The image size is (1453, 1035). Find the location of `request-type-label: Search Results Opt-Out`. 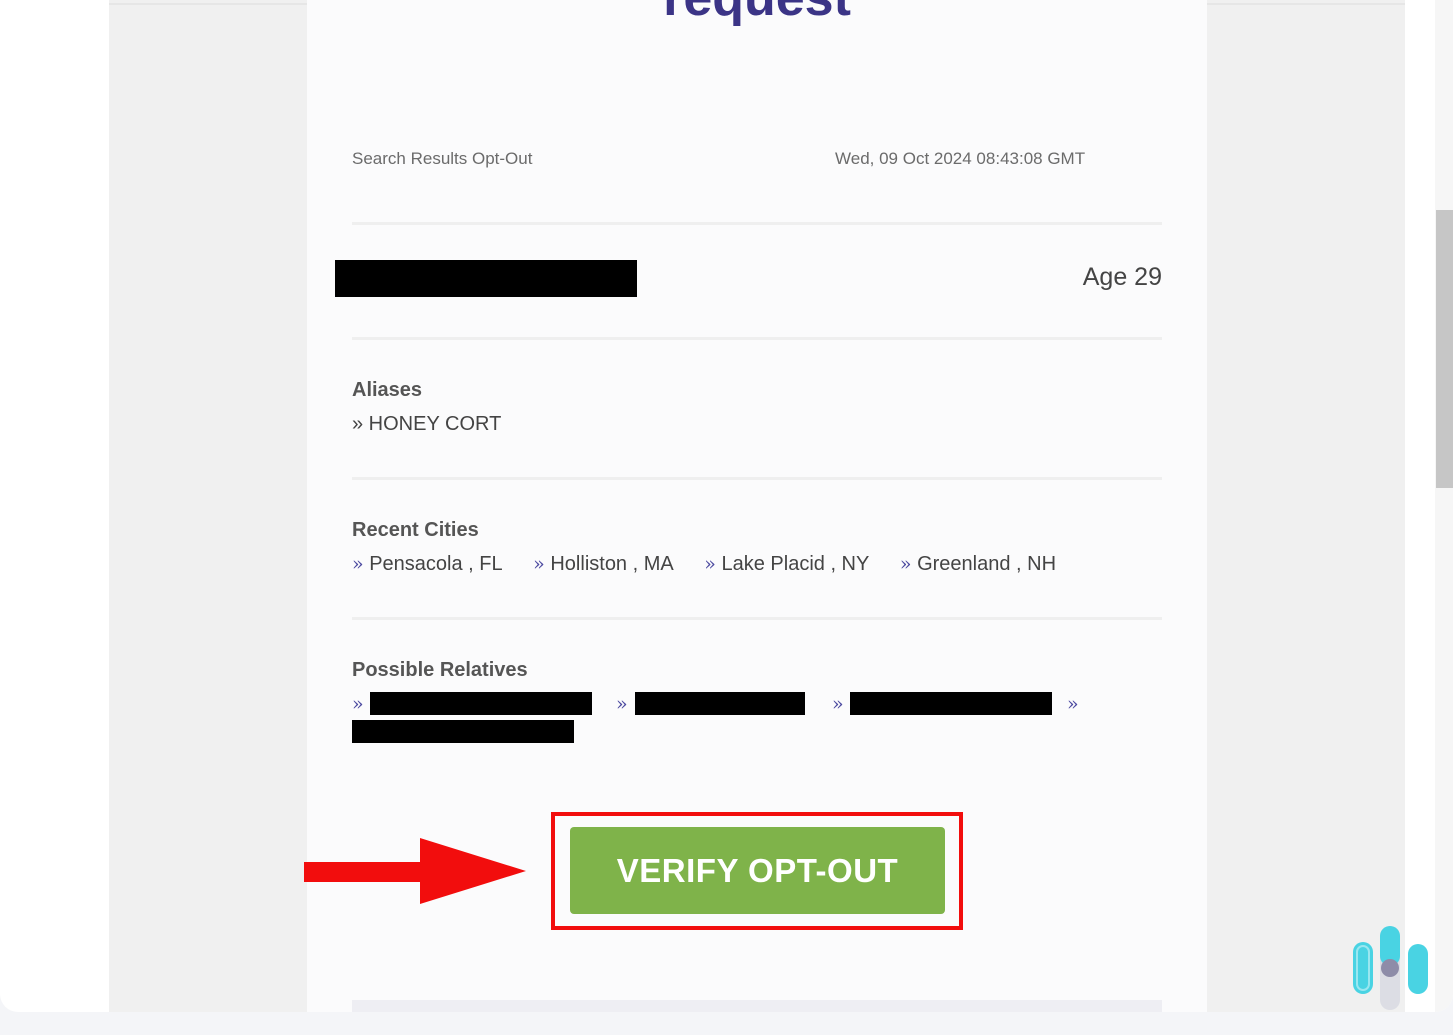

request-type-label: Search Results Opt-Out is located at coordinates (442, 158).